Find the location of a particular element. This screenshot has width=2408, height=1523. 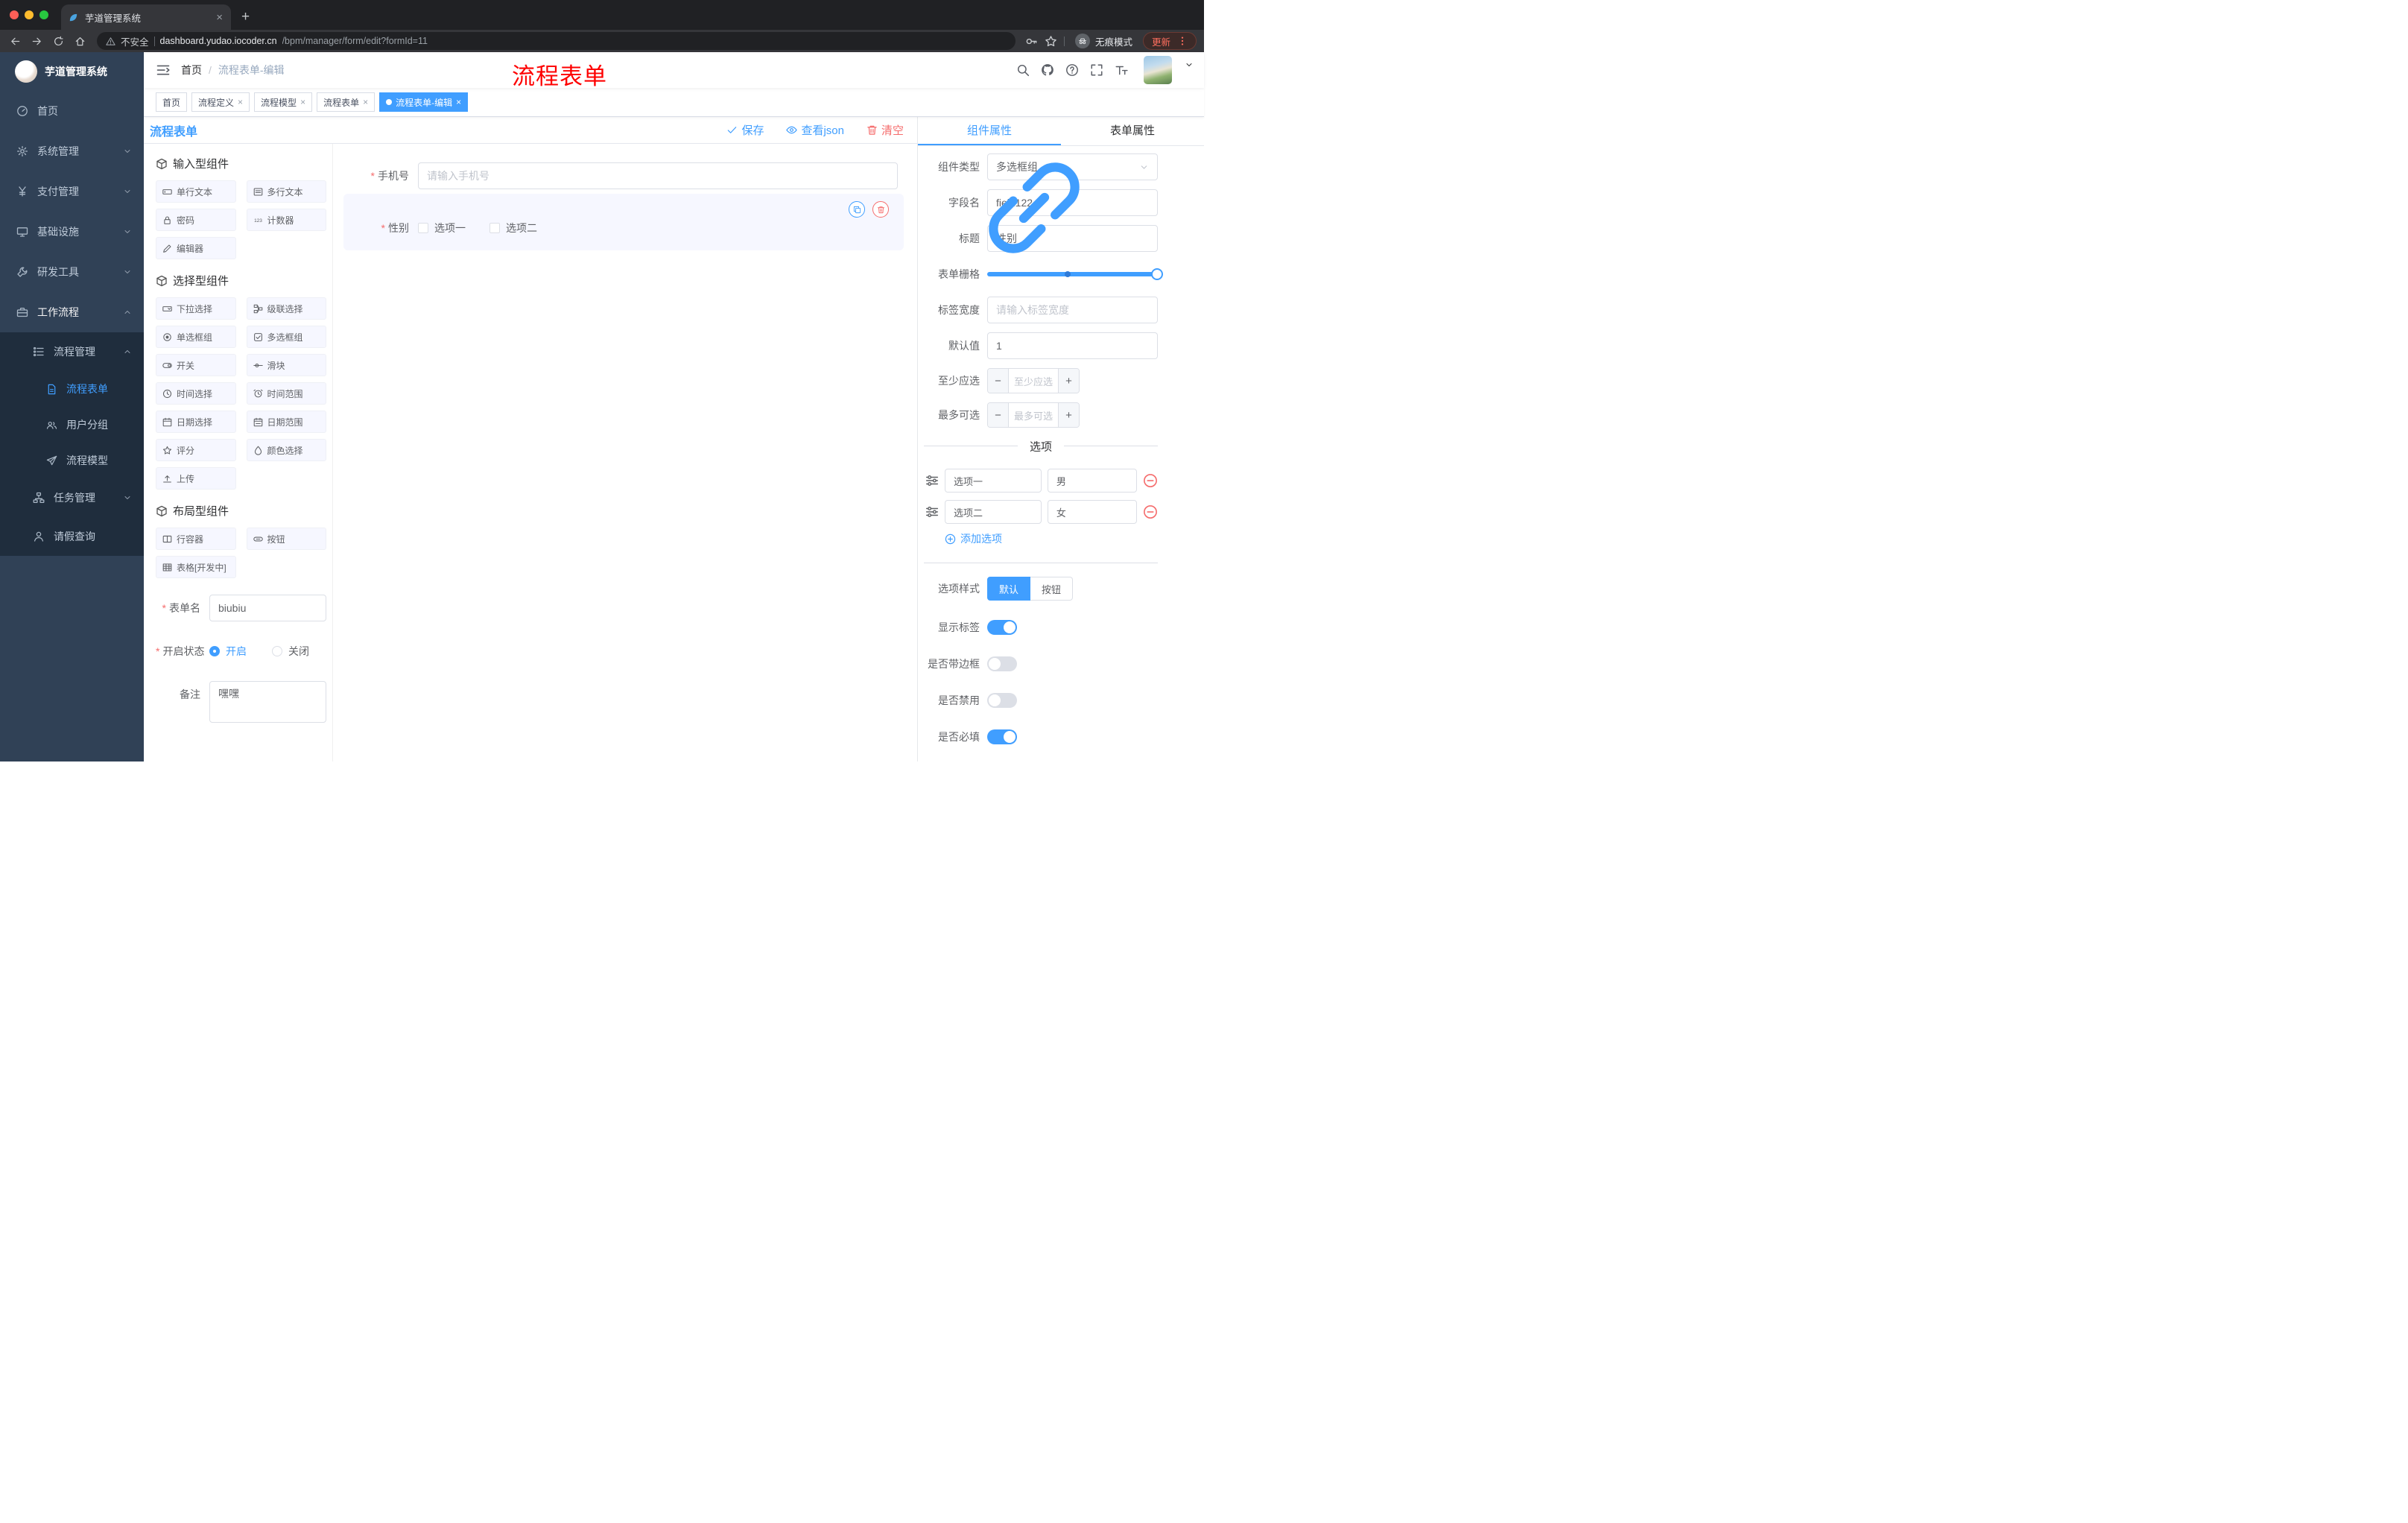

style-button-button: 按钮 is located at coordinates (1052, 589).